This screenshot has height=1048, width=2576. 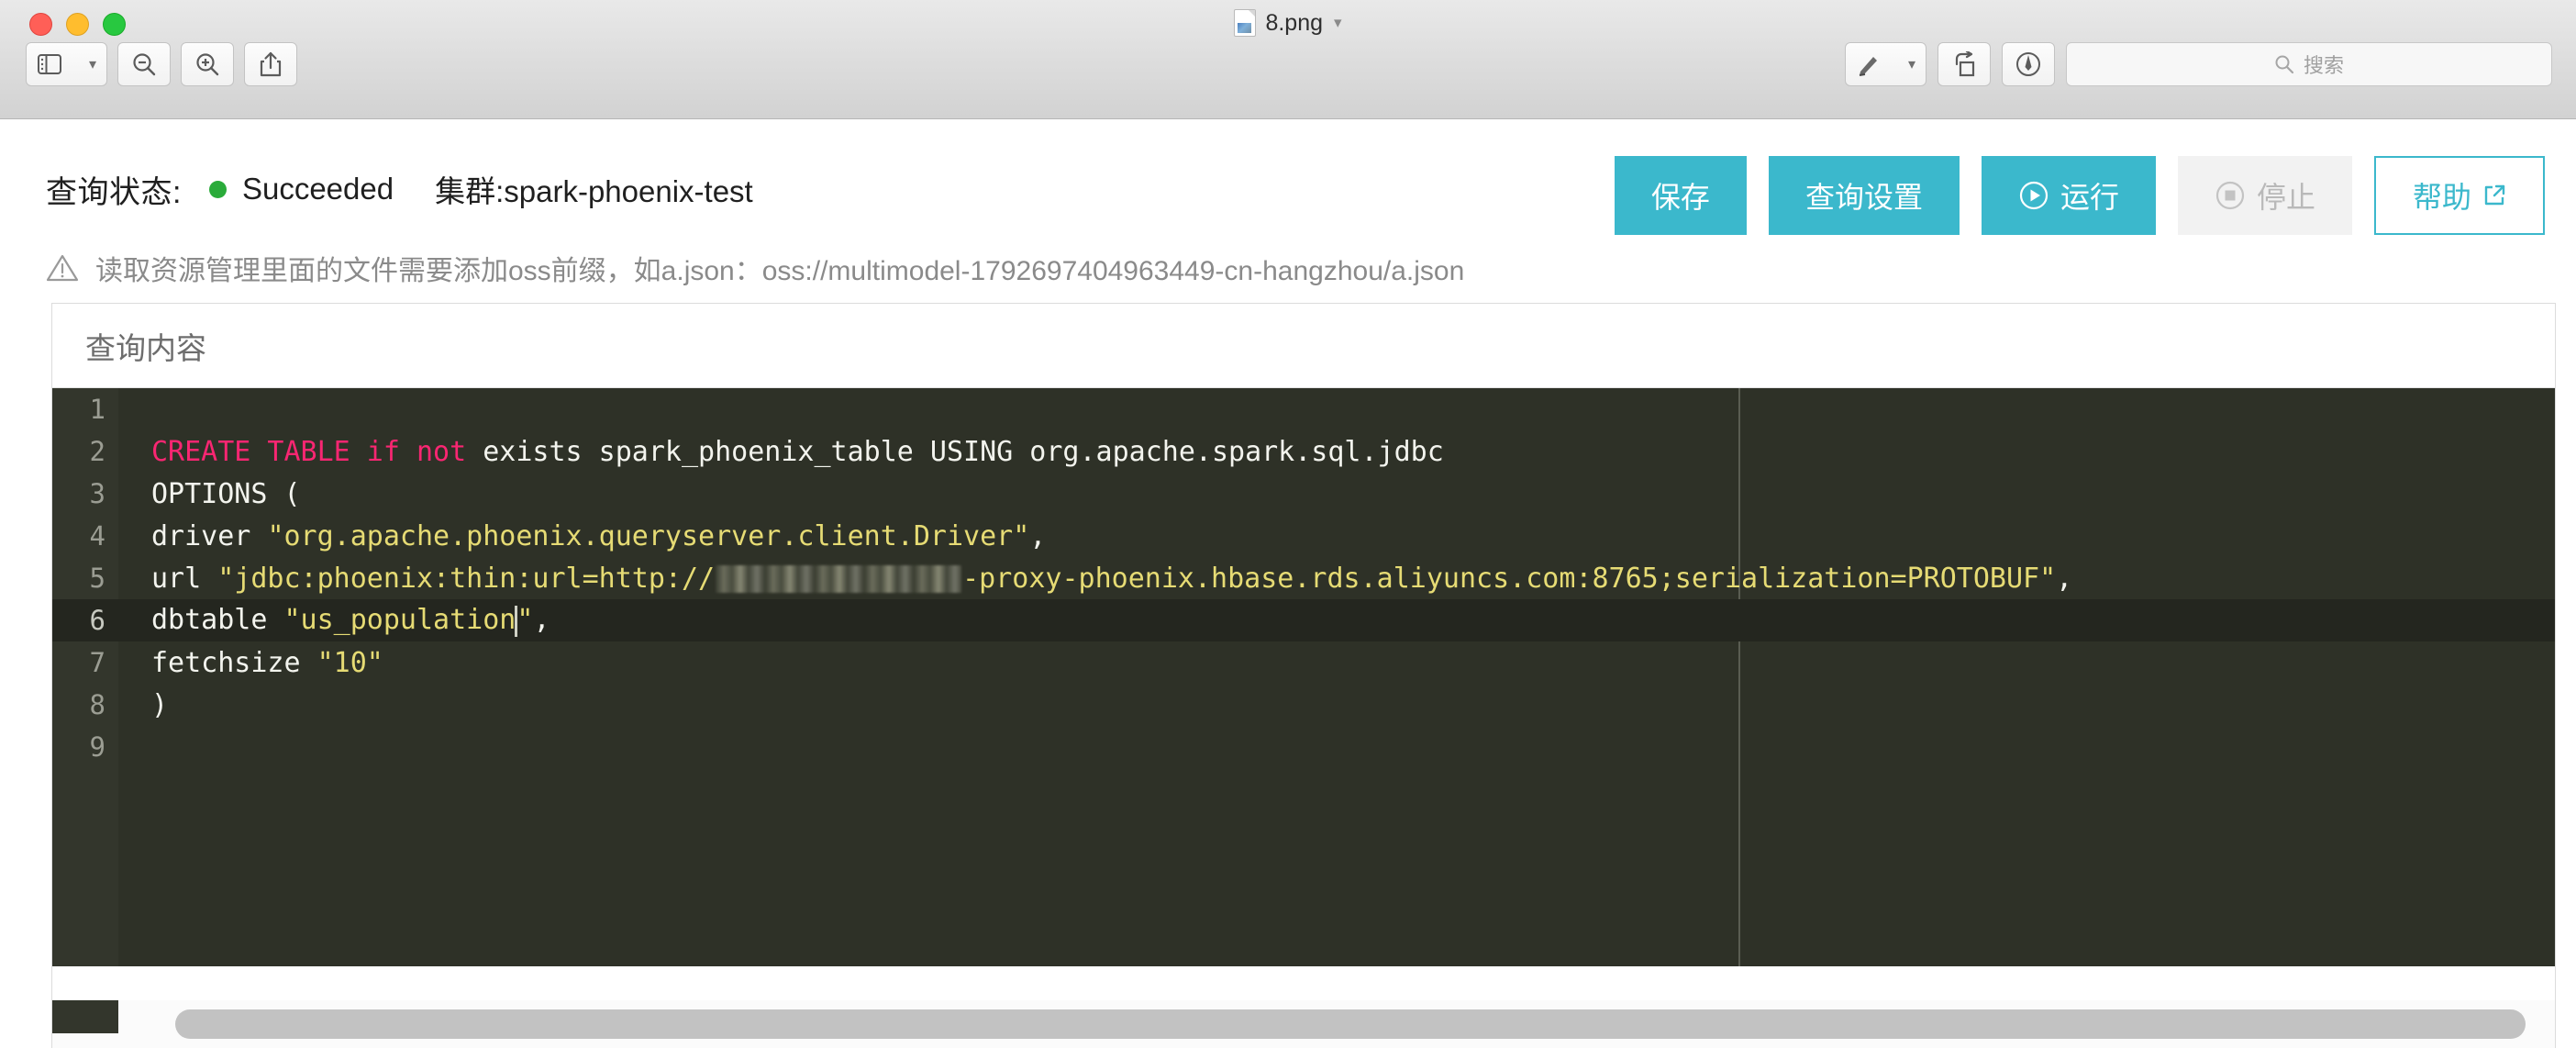 I want to click on toolbar-right-group: ▾ 搜索, so click(x=2198, y=64).